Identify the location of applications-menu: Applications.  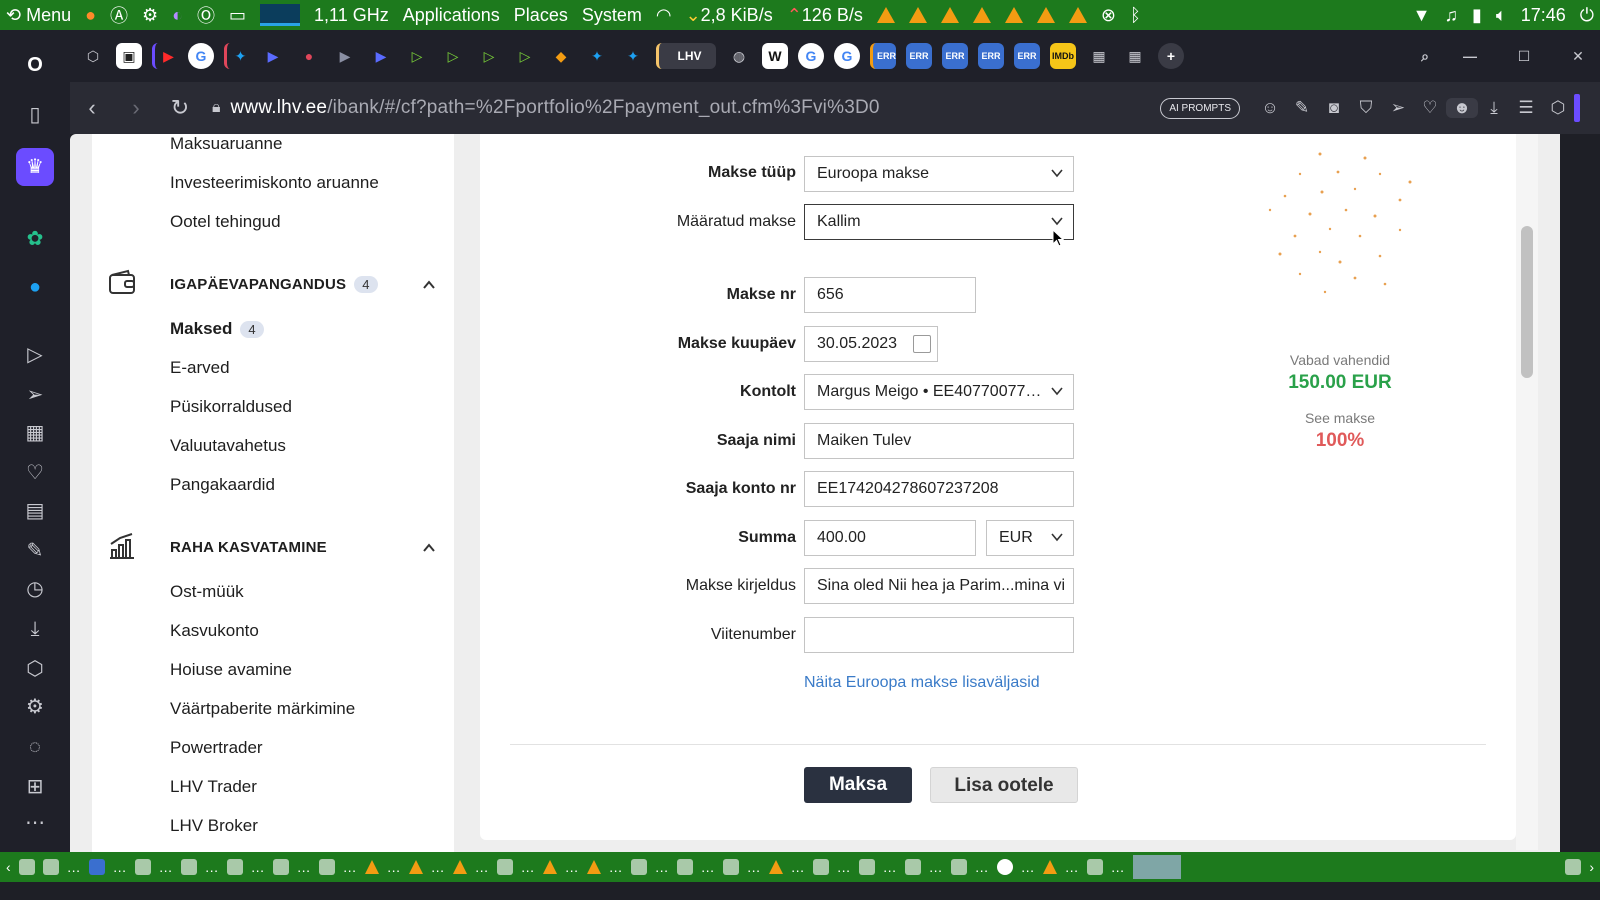
(451, 15).